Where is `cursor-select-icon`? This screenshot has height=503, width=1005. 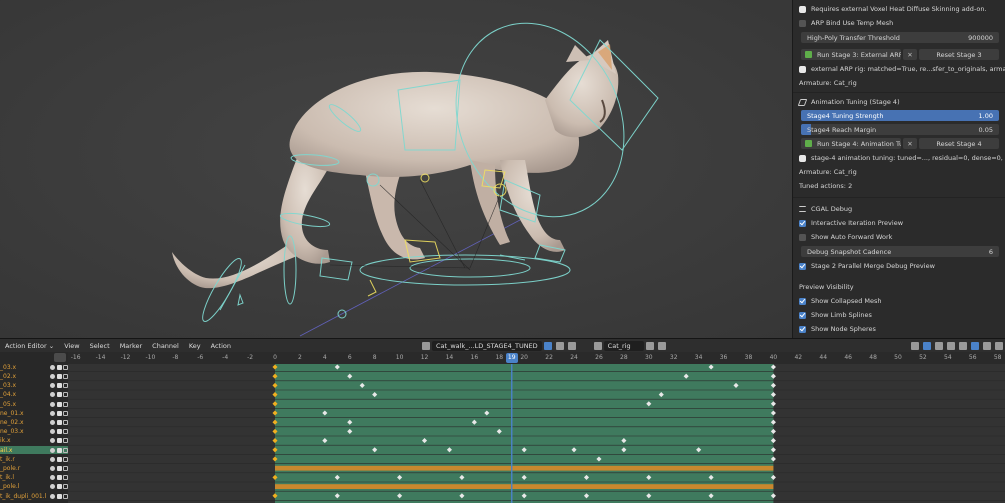
cursor-select-icon is located at coordinates (927, 345).